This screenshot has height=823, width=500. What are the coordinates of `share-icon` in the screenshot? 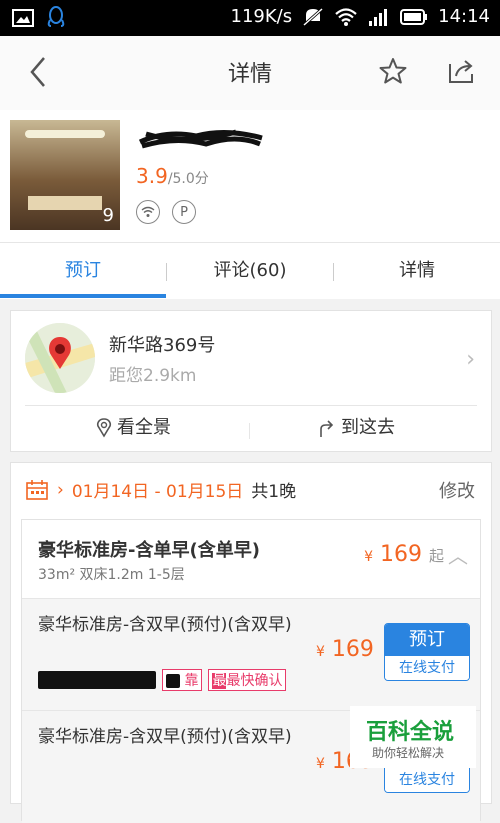 It's located at (461, 71).